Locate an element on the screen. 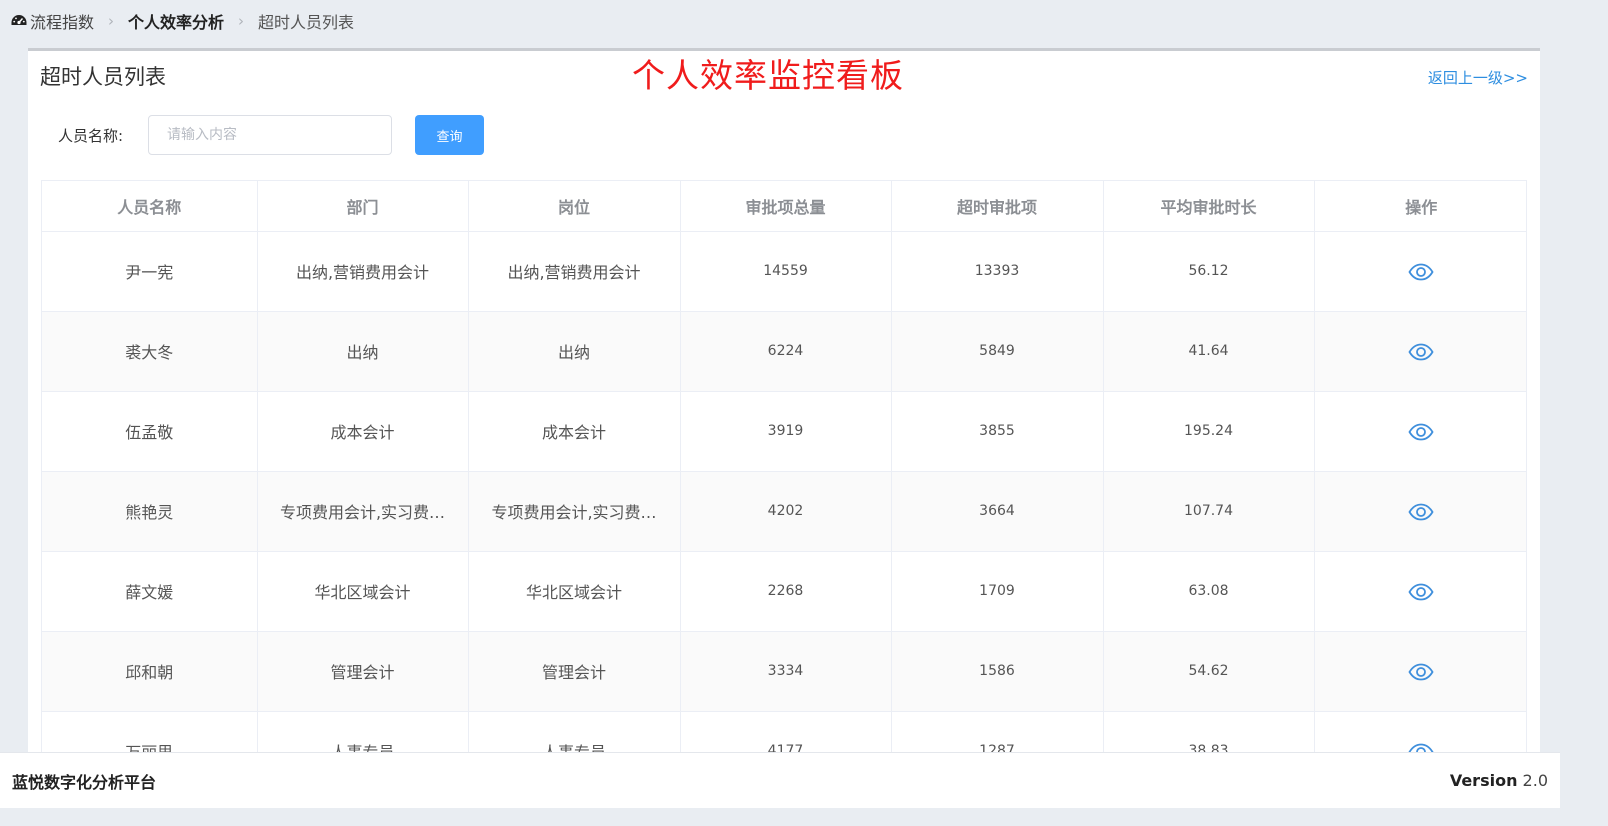 The height and width of the screenshot is (826, 1608). cell-total: 14559 is located at coordinates (786, 271).